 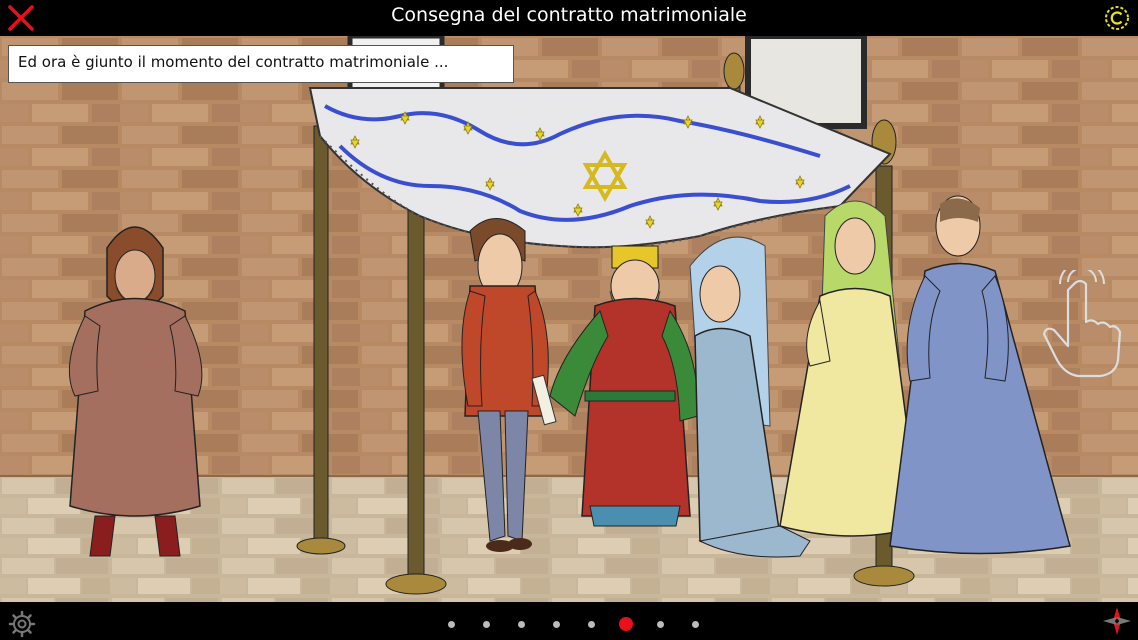 What do you see at coordinates (569, 15) in the screenshot?
I see `page-title: Consegna del contratto matrimoniale` at bounding box center [569, 15].